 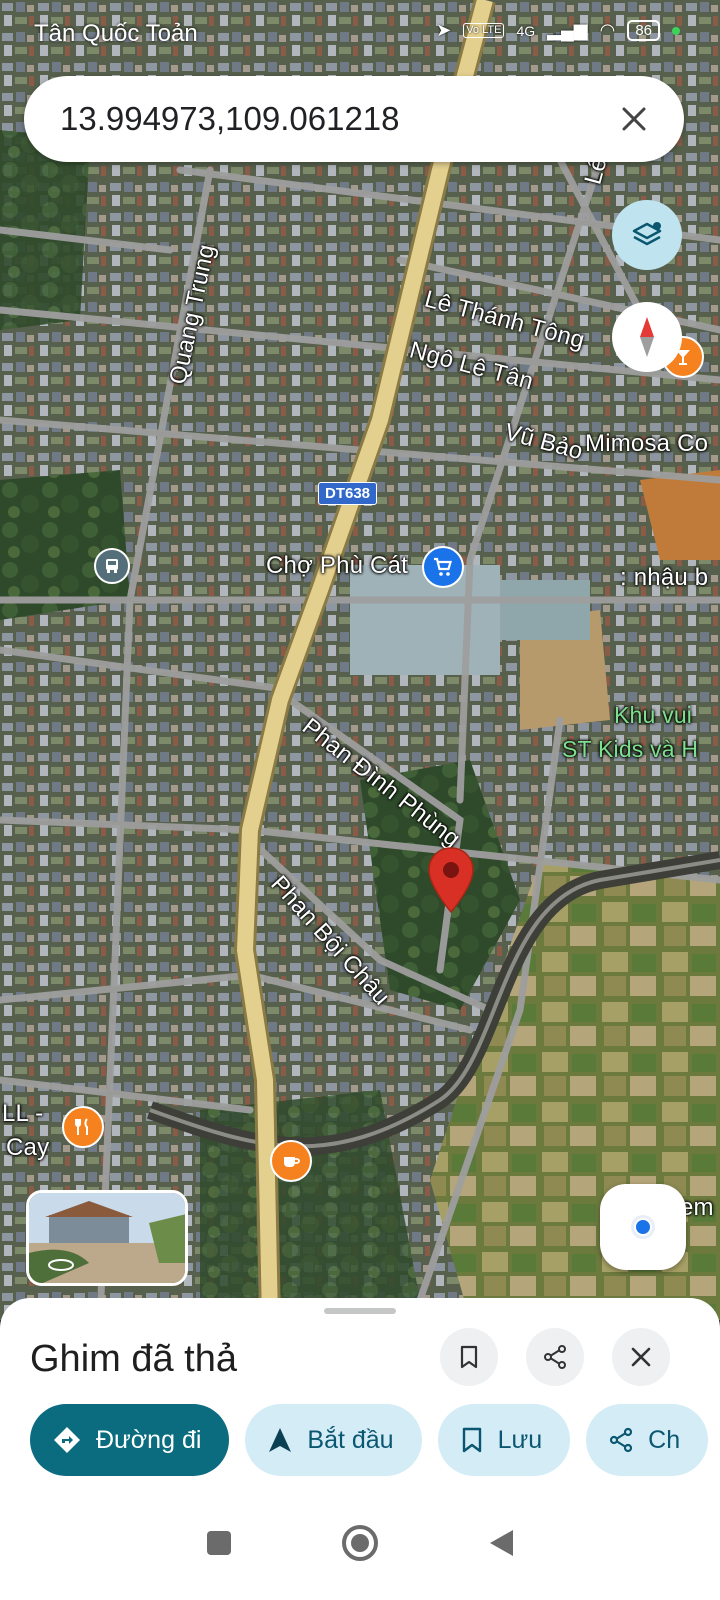 What do you see at coordinates (337, 566) in the screenshot?
I see `place-label-market: Chợ Phù Cát` at bounding box center [337, 566].